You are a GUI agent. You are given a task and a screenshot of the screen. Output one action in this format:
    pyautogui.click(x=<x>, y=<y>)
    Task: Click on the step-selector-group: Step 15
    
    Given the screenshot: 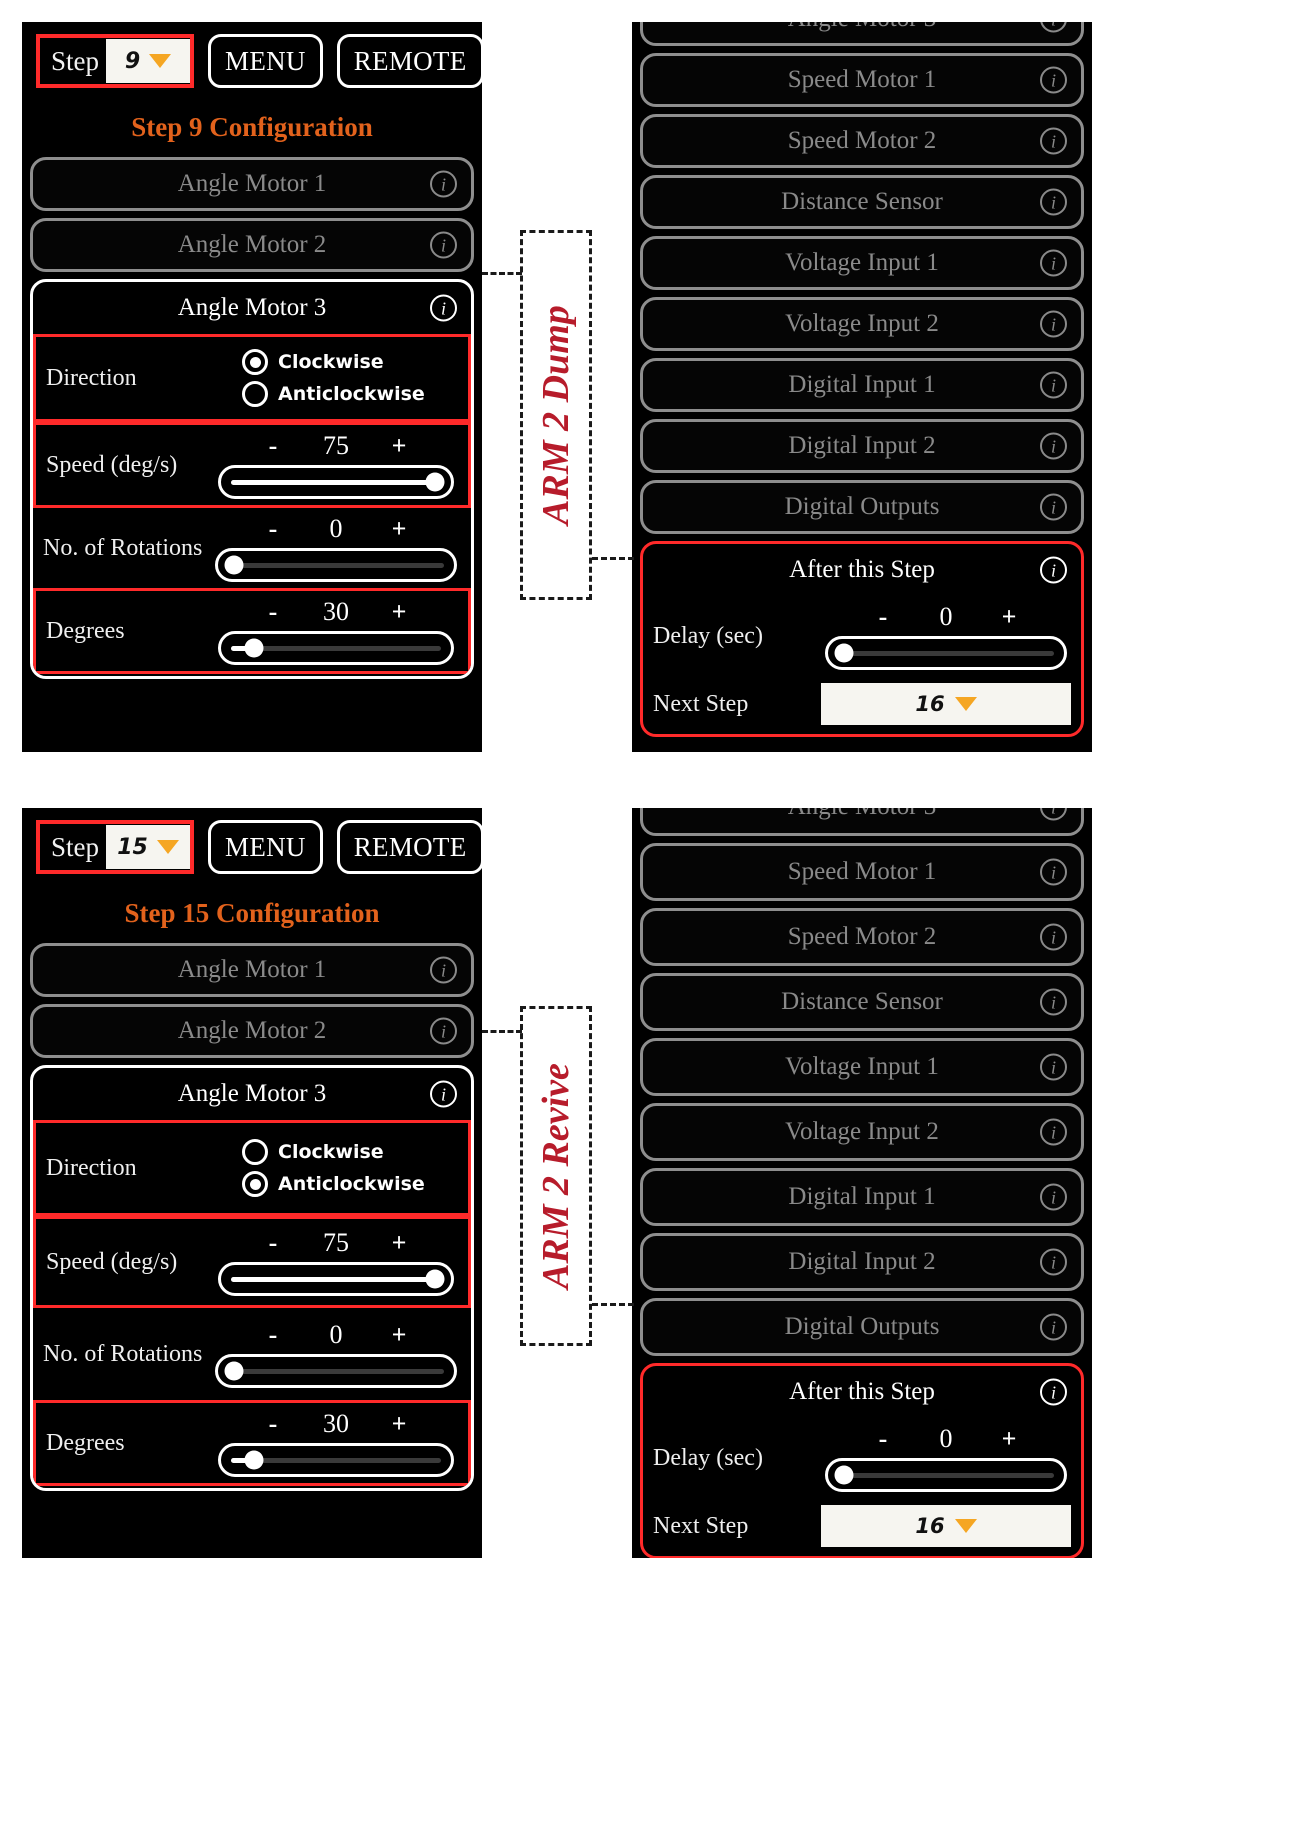 What is the action you would take?
    pyautogui.click(x=115, y=847)
    